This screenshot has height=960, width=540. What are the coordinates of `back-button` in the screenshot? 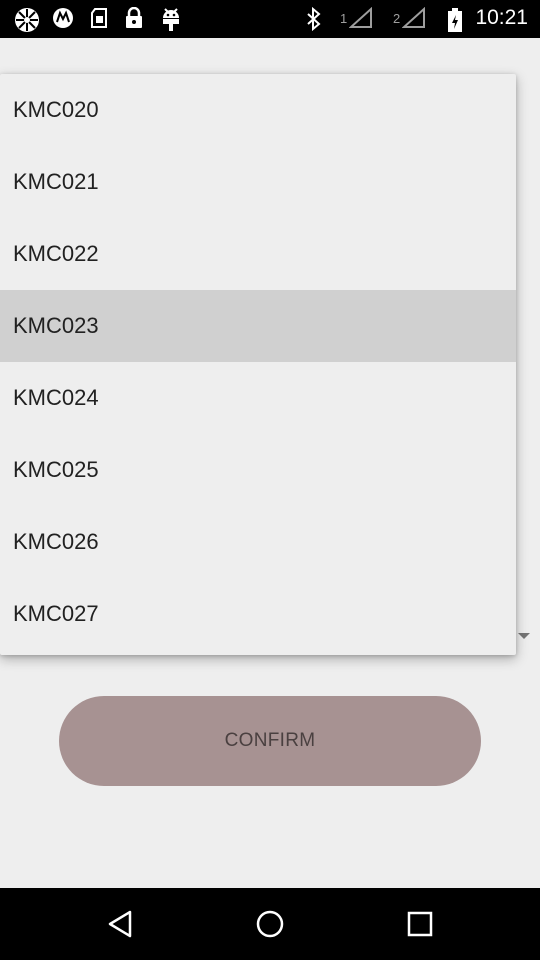 It's located at (120, 924).